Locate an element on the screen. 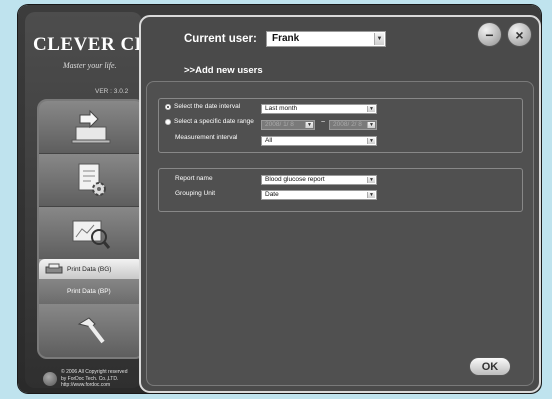 This screenshot has height=399, width=552. nav-search-button is located at coordinates (91, 233).